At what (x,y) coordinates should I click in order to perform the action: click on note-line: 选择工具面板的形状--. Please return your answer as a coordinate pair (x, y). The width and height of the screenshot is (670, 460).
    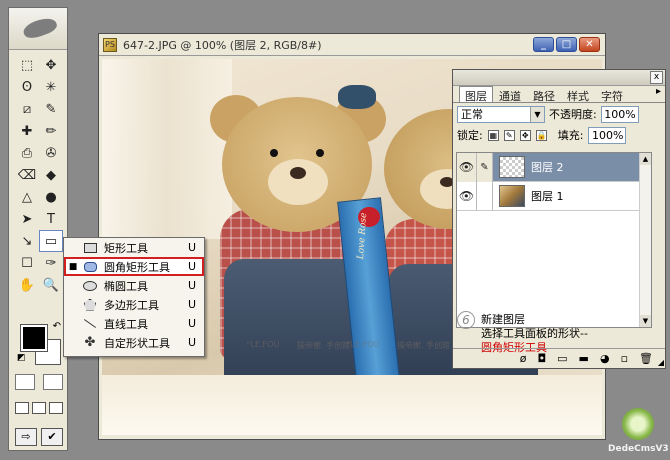
    Looking at the image, I should click on (534, 333).